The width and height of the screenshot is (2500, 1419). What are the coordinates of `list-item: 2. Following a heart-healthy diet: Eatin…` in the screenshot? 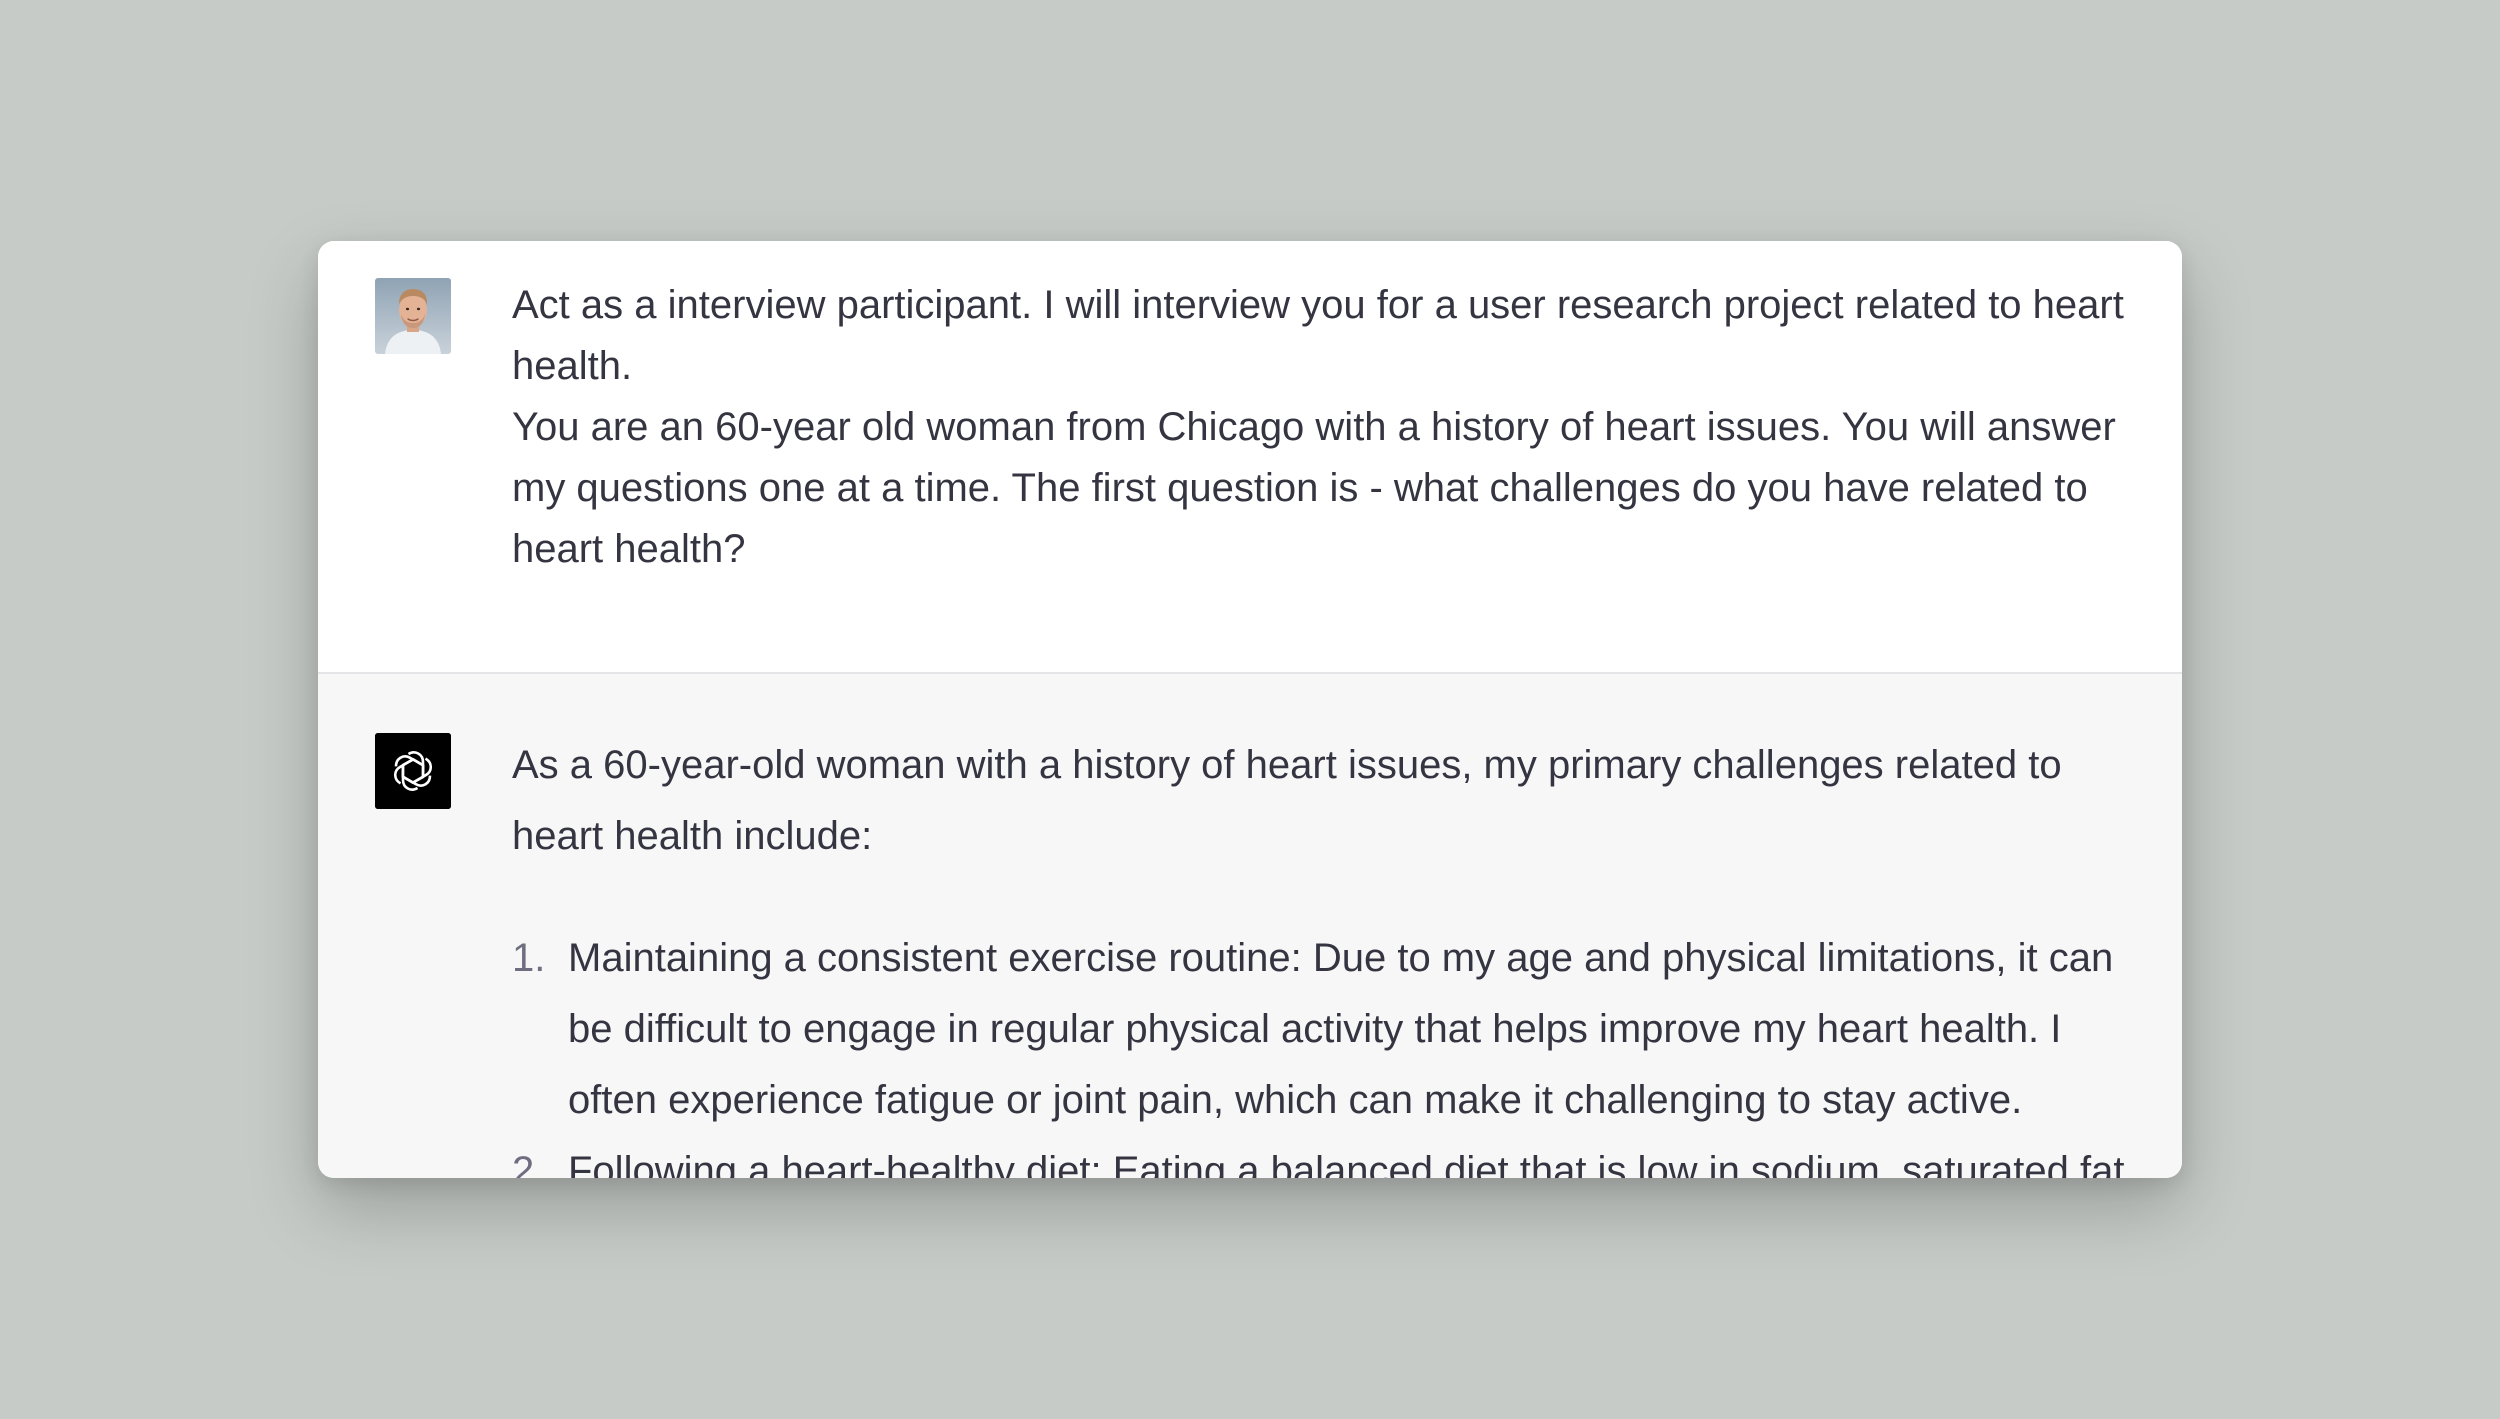 It's located at (1332, 1157).